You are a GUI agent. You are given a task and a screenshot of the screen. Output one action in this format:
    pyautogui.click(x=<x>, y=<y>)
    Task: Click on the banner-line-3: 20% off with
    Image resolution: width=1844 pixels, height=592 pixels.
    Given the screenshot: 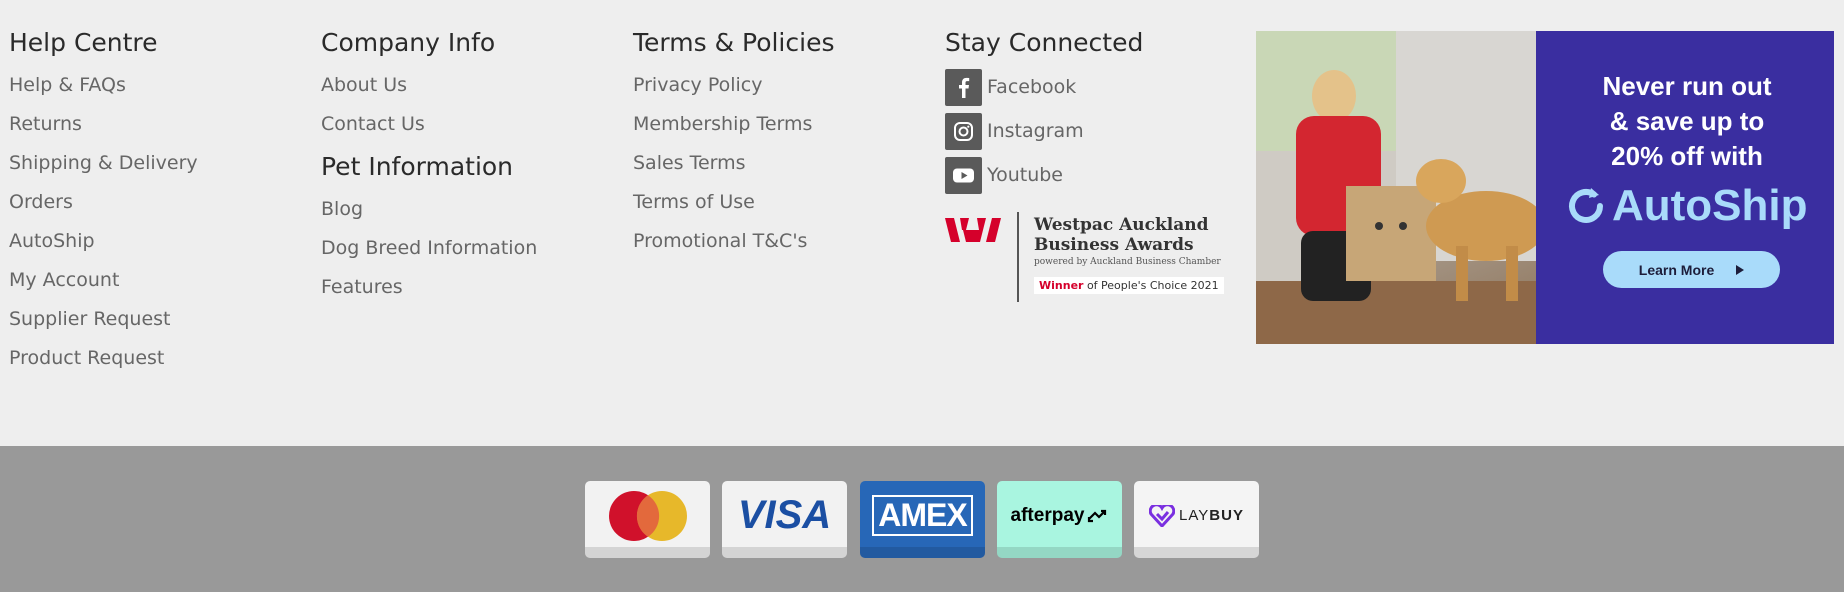 What is the action you would take?
    pyautogui.click(x=1687, y=156)
    